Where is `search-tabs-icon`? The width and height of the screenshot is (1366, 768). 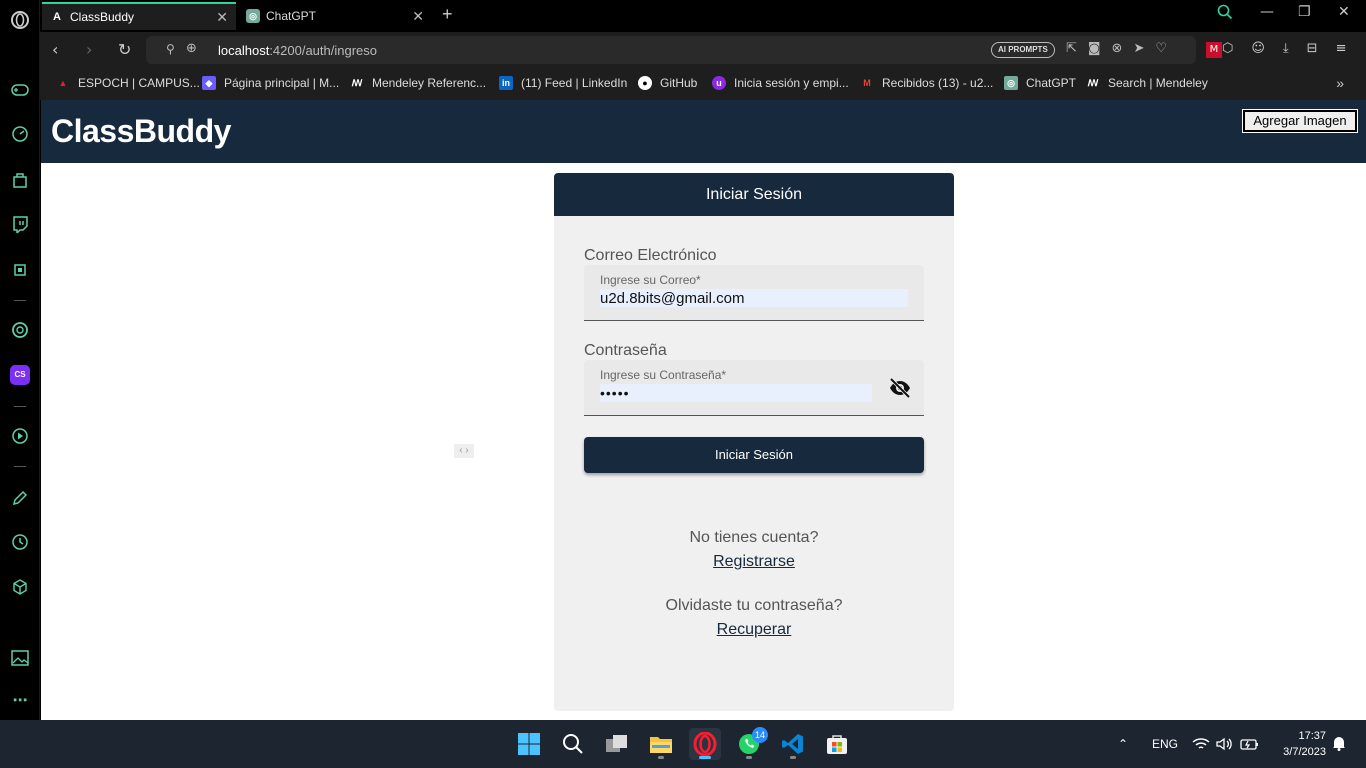 search-tabs-icon is located at coordinates (1225, 14).